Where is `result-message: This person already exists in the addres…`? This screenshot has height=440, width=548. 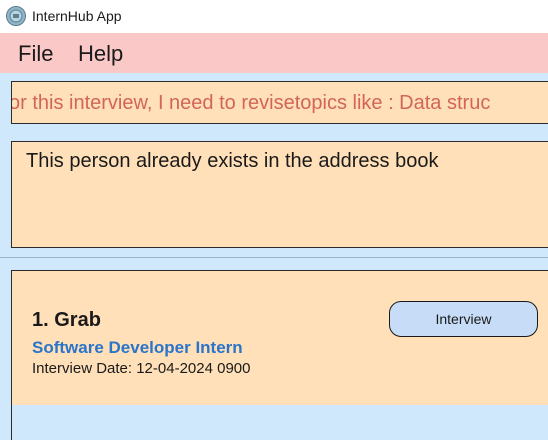
result-message: This person already exists in the addres… is located at coordinates (232, 161).